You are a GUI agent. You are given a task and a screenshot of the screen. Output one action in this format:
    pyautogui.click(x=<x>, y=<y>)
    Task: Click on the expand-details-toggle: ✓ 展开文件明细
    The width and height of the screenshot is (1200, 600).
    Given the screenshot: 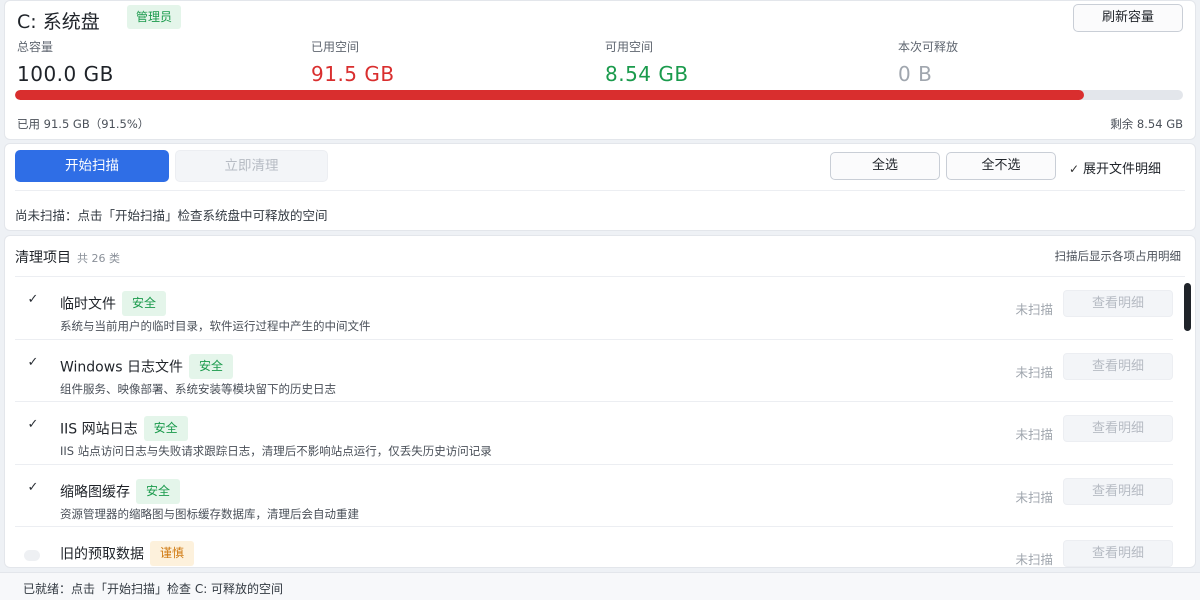 What is the action you would take?
    pyautogui.click(x=1115, y=167)
    